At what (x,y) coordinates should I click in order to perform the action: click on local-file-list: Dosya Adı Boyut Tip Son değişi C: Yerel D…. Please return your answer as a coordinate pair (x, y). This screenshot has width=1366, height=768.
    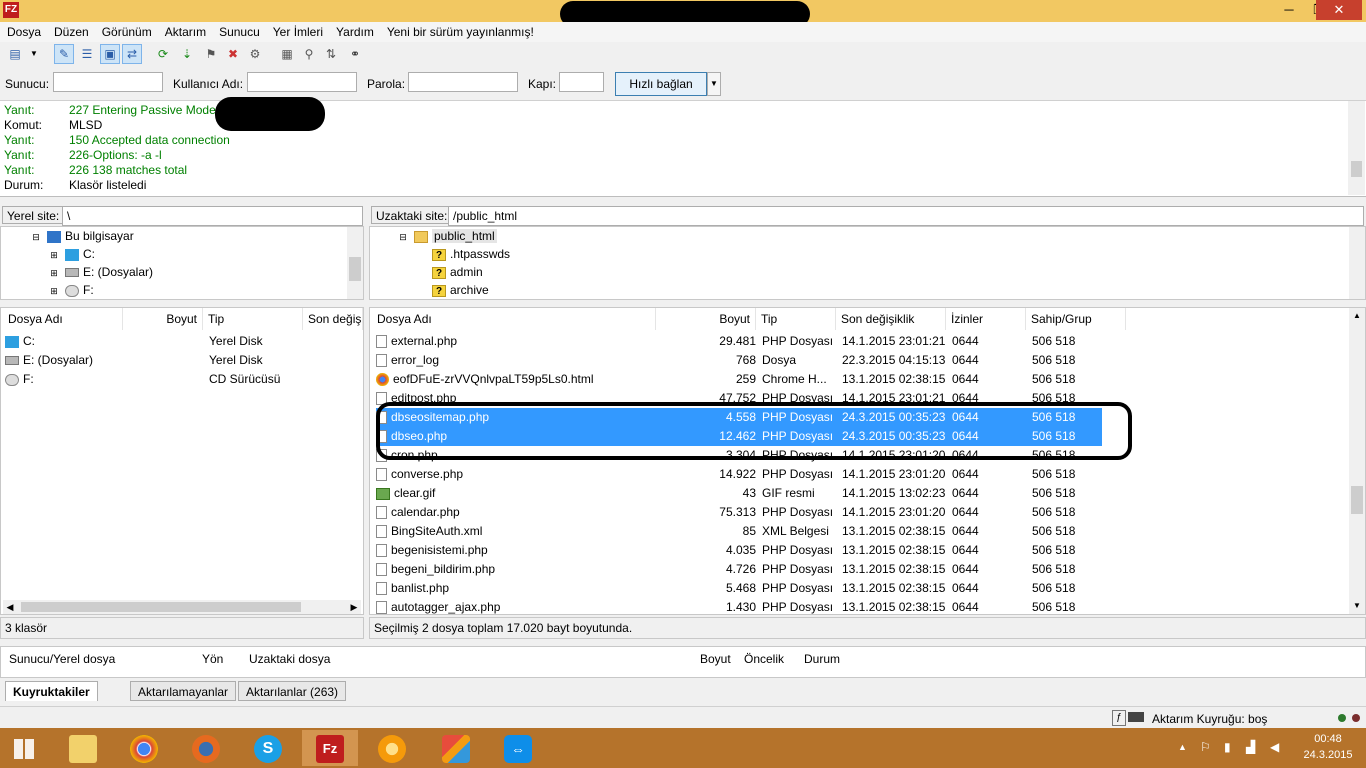
    Looking at the image, I should click on (182, 461).